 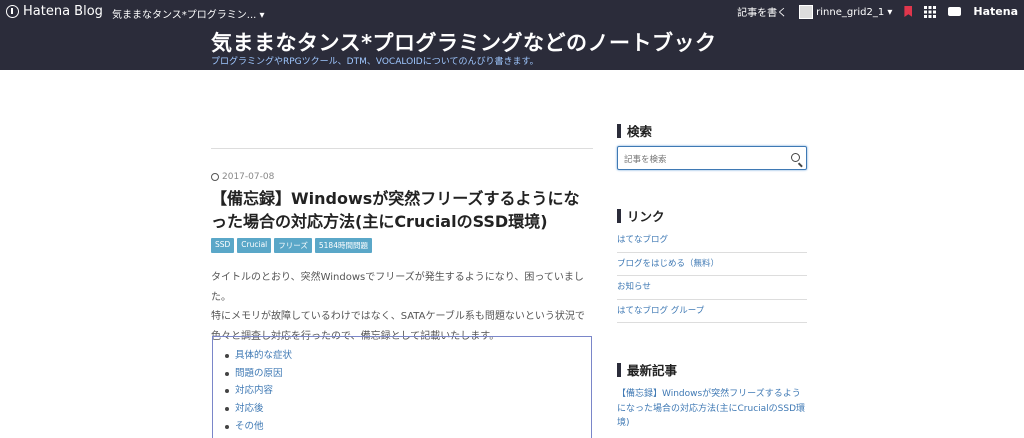 What do you see at coordinates (698, 160) in the screenshot?
I see `search-input` at bounding box center [698, 160].